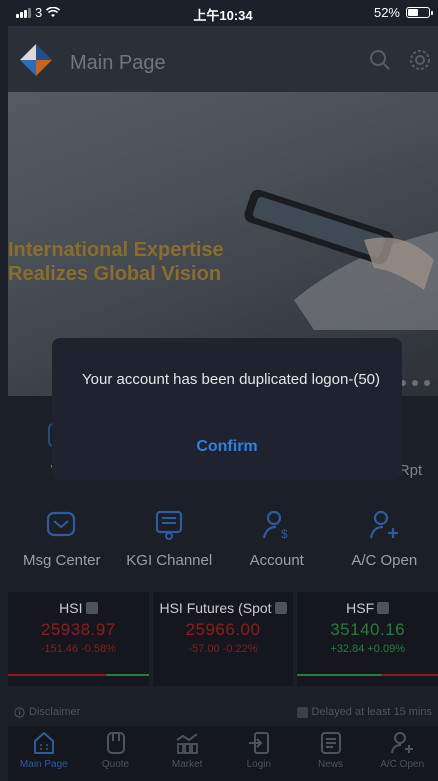 The width and height of the screenshot is (438, 781). I want to click on confirm-button: Confirm, so click(227, 447).